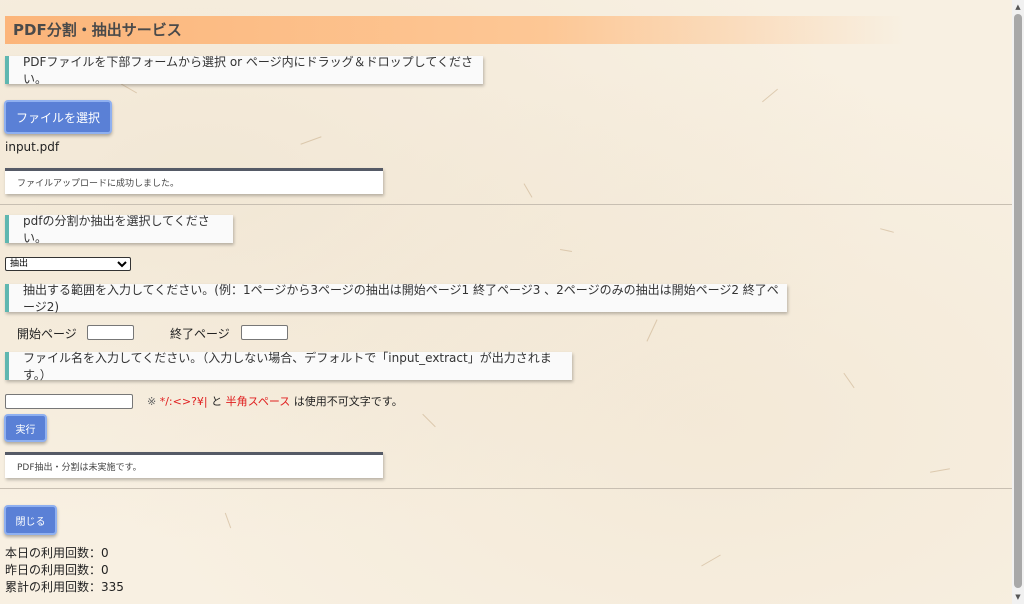  I want to click on usage-yesterday-value: 0, so click(105, 570).